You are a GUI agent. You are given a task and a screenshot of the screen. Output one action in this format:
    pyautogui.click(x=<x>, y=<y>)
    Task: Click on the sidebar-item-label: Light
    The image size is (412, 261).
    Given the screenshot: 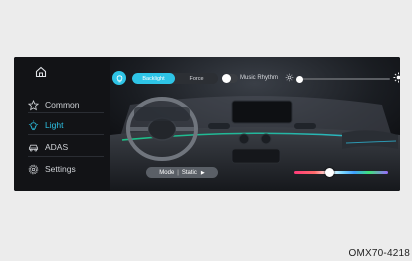 What is the action you would take?
    pyautogui.click(x=54, y=125)
    